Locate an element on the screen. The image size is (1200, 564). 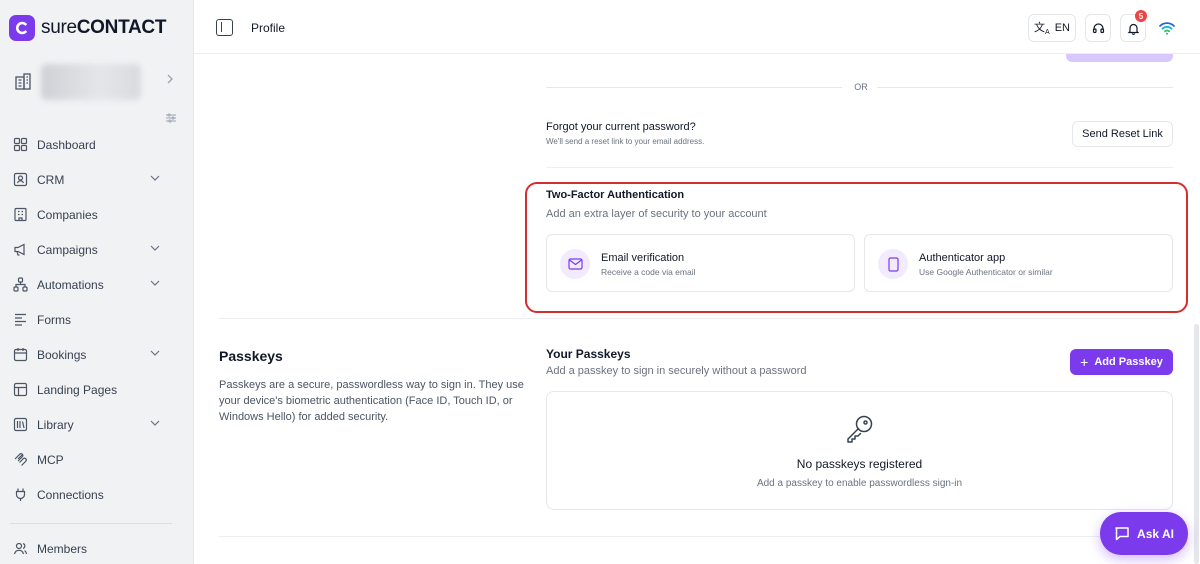
update-password-button-partial is located at coordinates (1119, 58).